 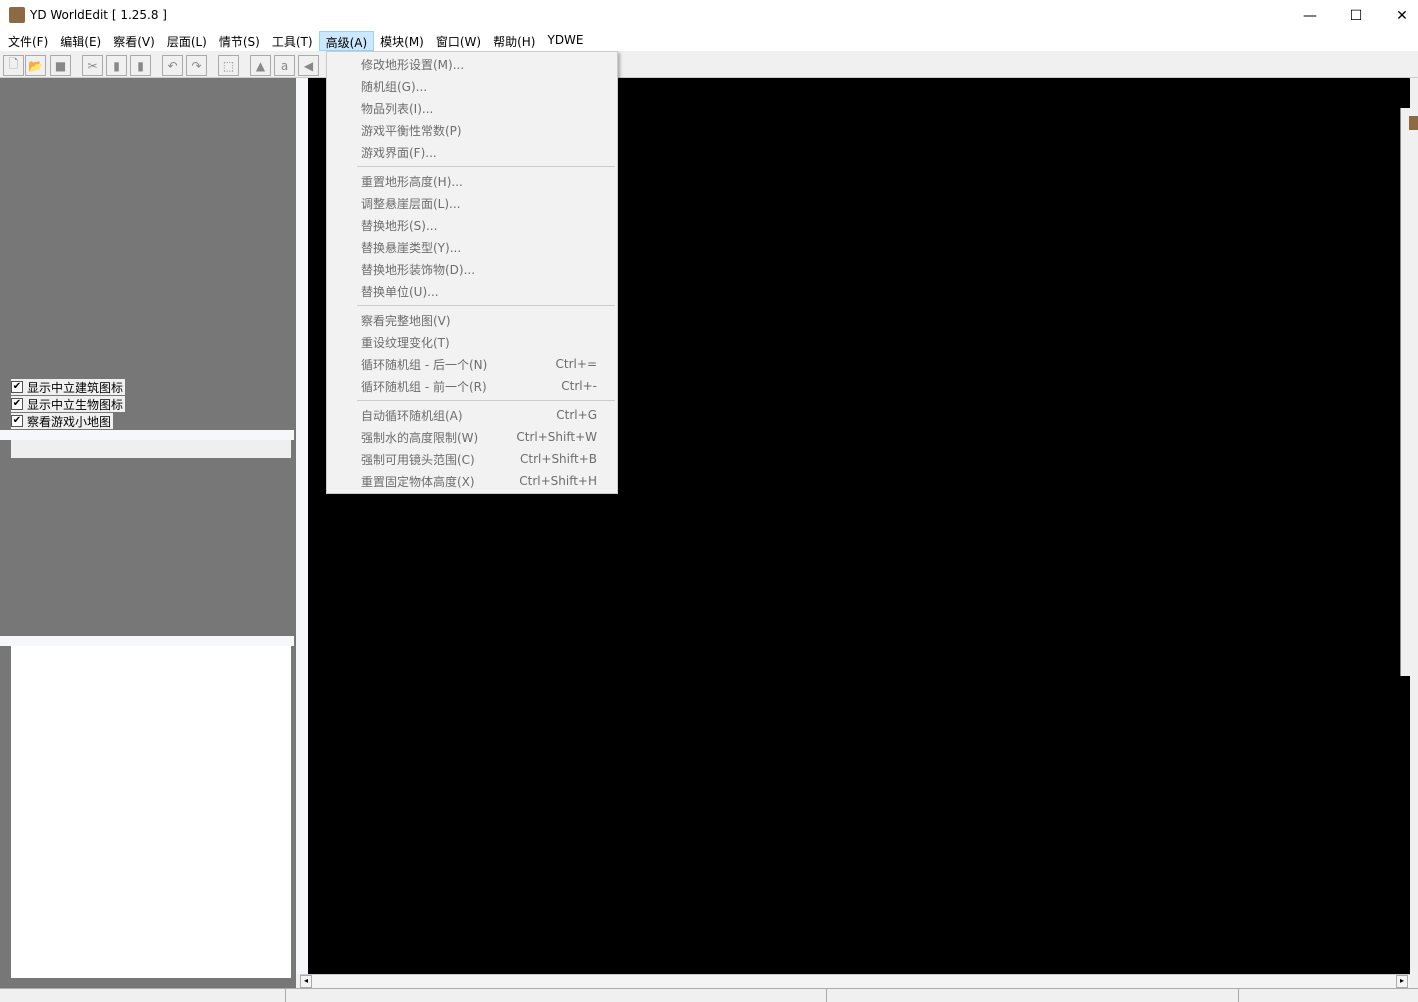 What do you see at coordinates (60, 65) in the screenshot?
I see `save-icon: ■` at bounding box center [60, 65].